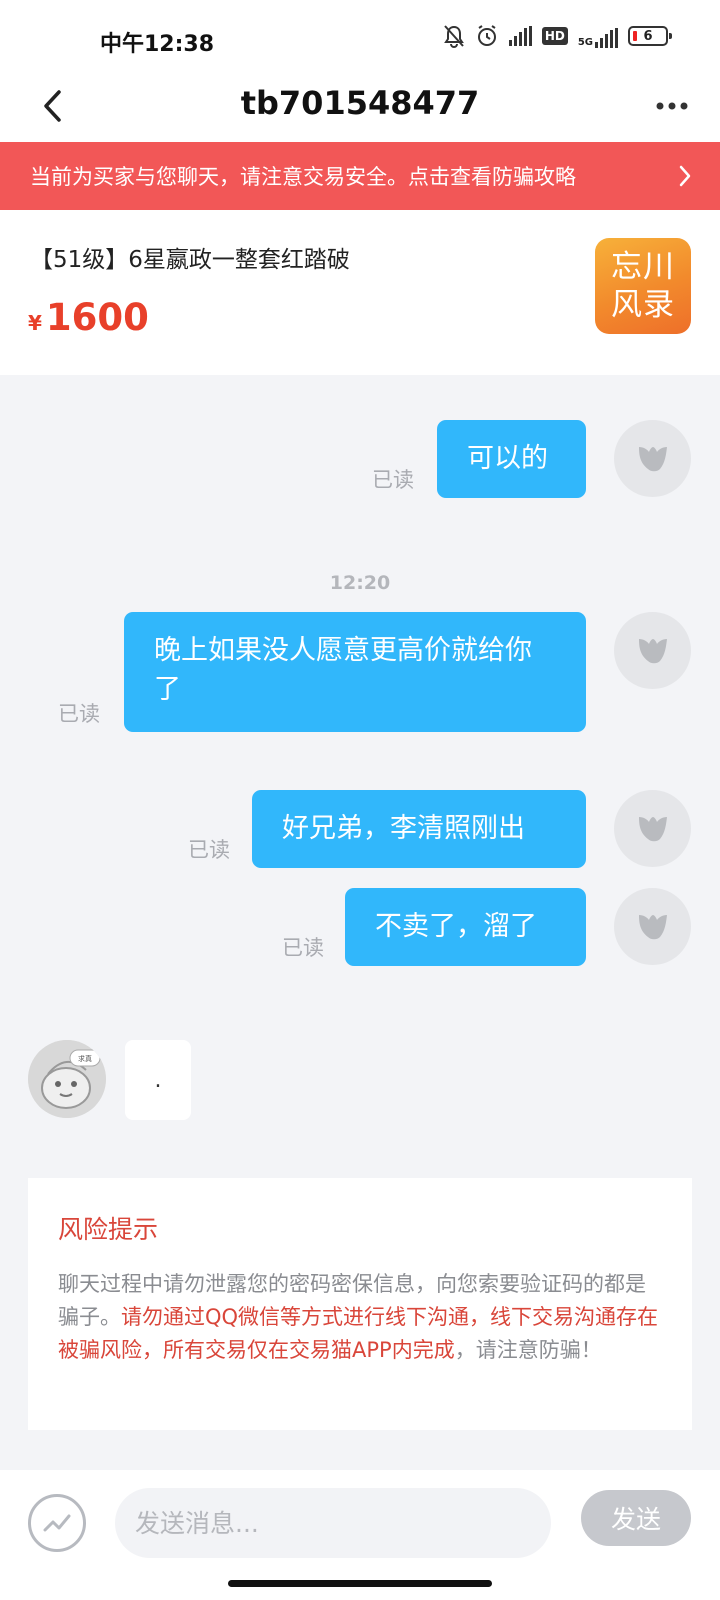 This screenshot has width=720, height=1600. Describe the element at coordinates (685, 178) in the screenshot. I see `chevron-right-icon` at that location.